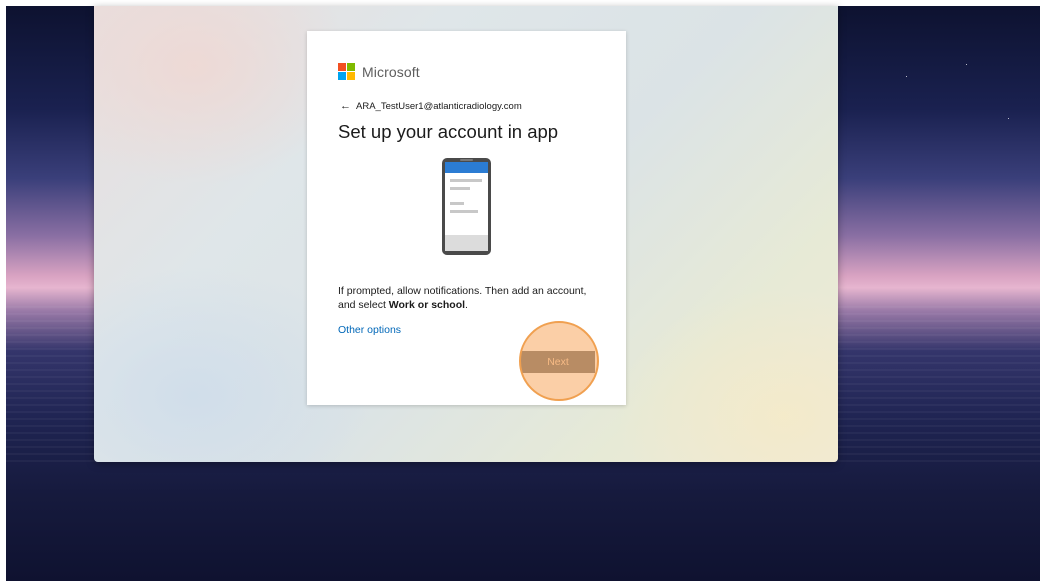 Image resolution: width=1040 pixels, height=587 pixels. Describe the element at coordinates (351, 67) in the screenshot. I see `logo-green-square` at that location.